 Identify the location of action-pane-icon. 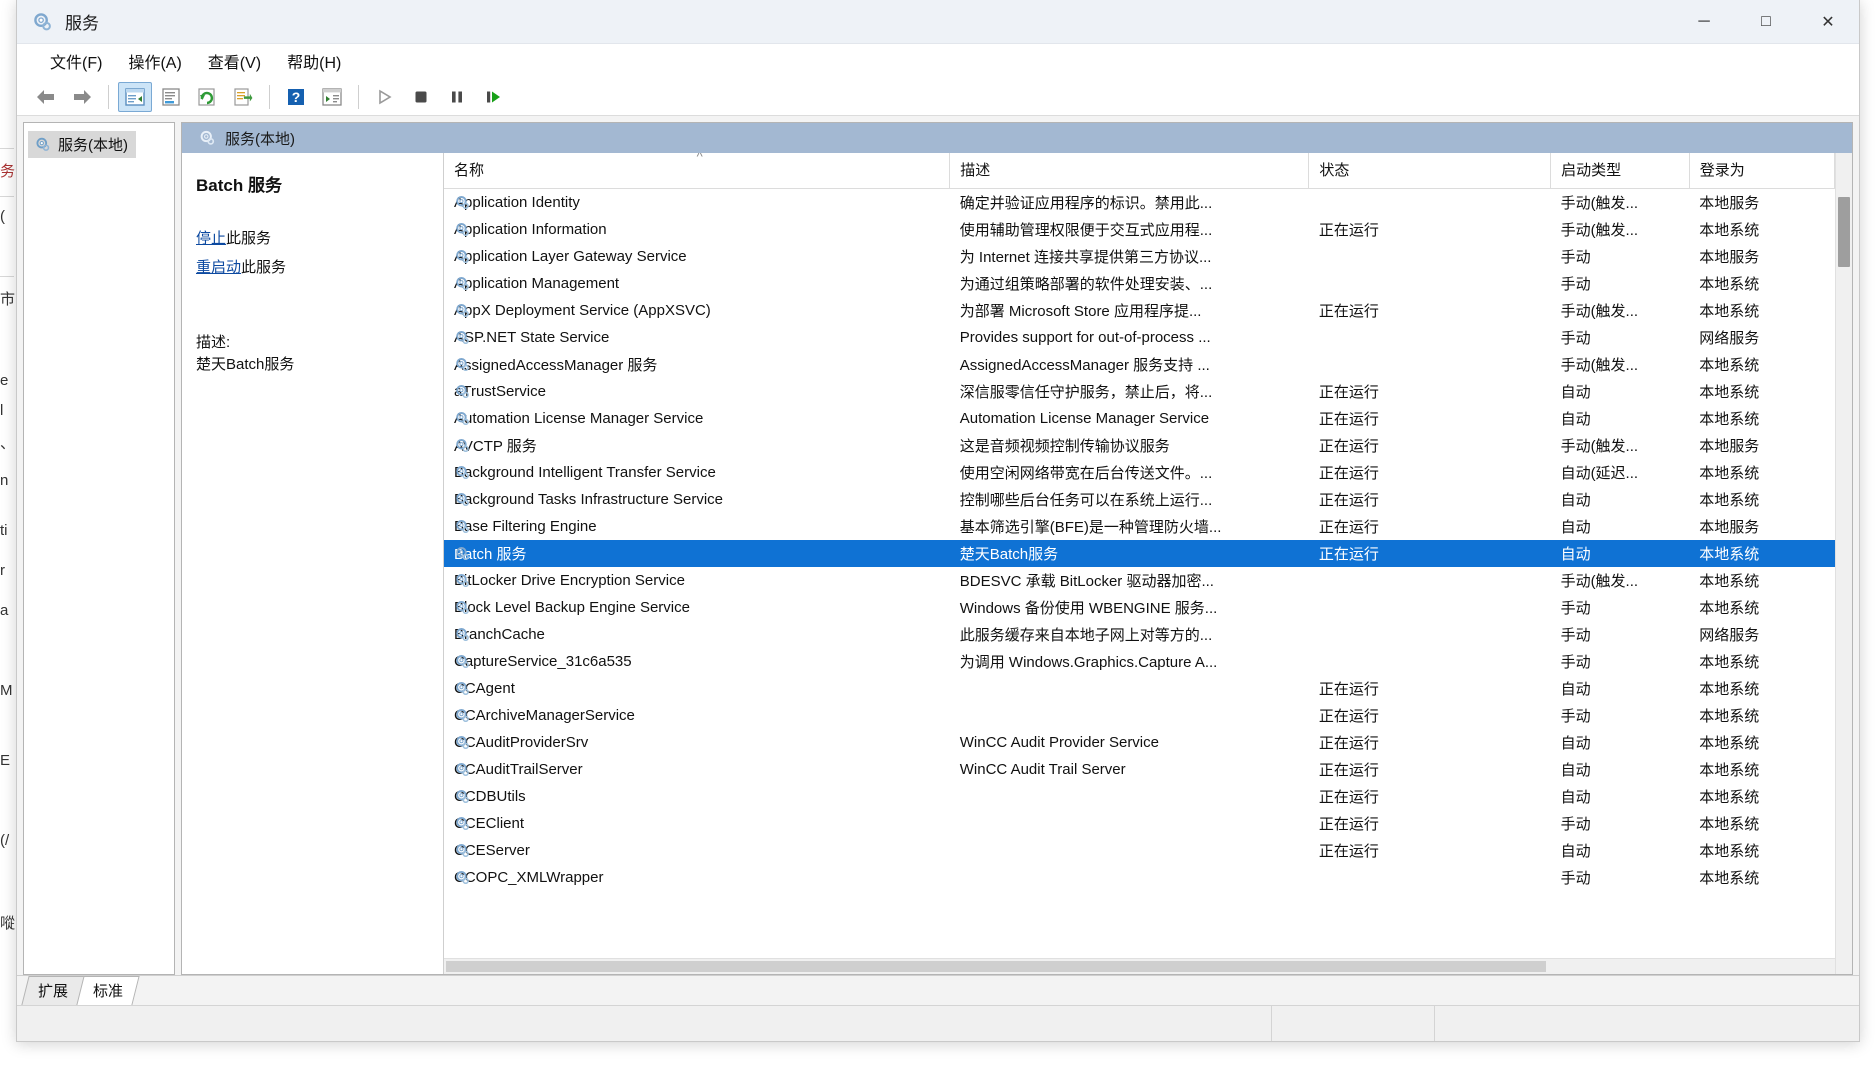
(332, 96).